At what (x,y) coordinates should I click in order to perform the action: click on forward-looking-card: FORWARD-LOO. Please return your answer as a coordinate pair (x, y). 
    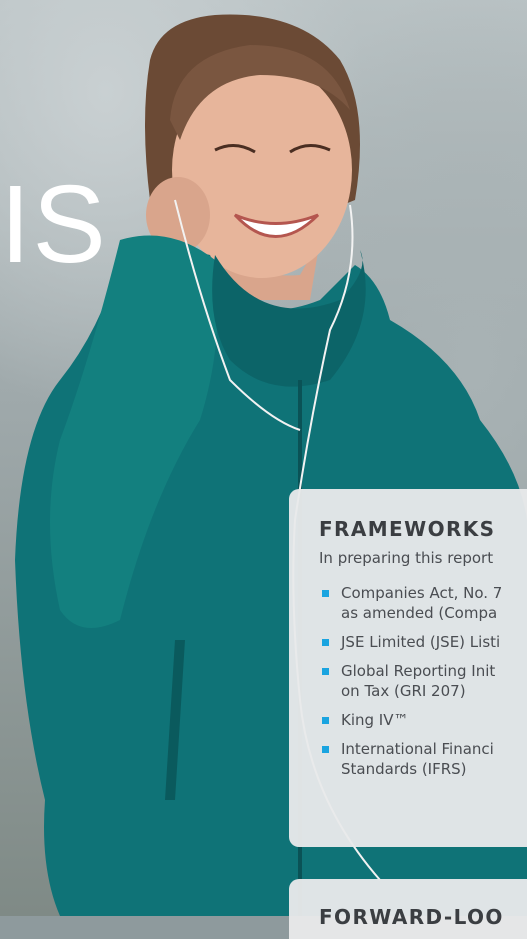
    Looking at the image, I should click on (408, 909).